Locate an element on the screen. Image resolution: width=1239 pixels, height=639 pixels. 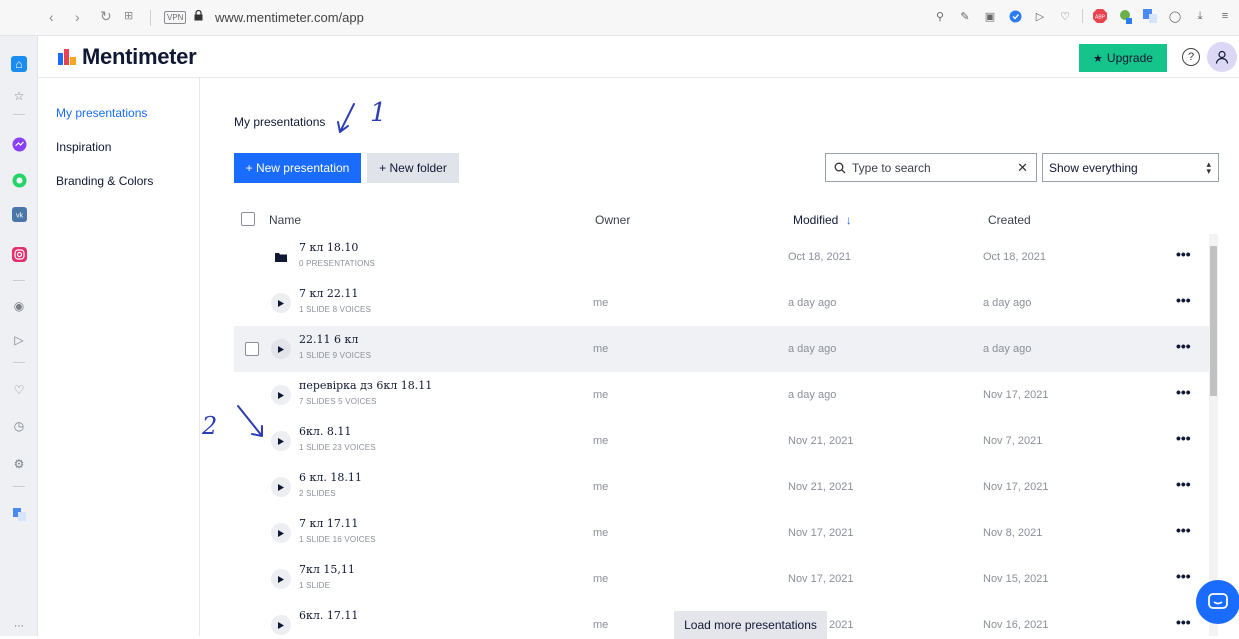
flow-icon: ▷ is located at coordinates (19, 340).